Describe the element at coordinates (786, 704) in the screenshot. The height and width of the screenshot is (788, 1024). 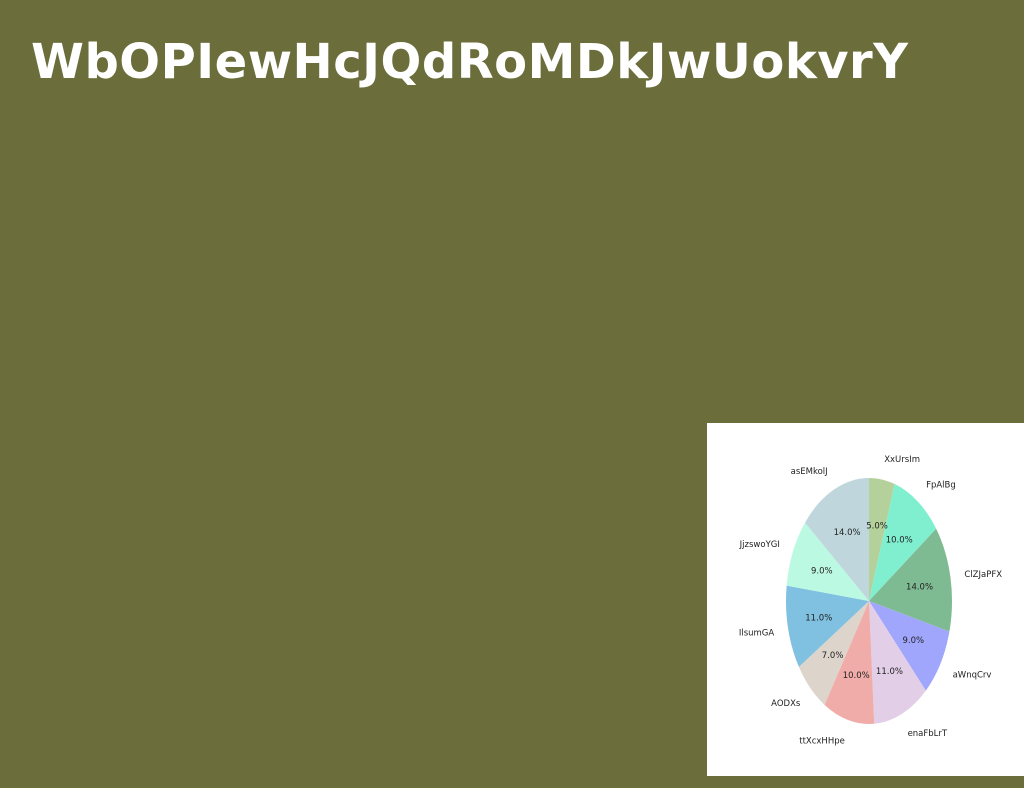
I see `pie-category-label: AODXs` at that location.